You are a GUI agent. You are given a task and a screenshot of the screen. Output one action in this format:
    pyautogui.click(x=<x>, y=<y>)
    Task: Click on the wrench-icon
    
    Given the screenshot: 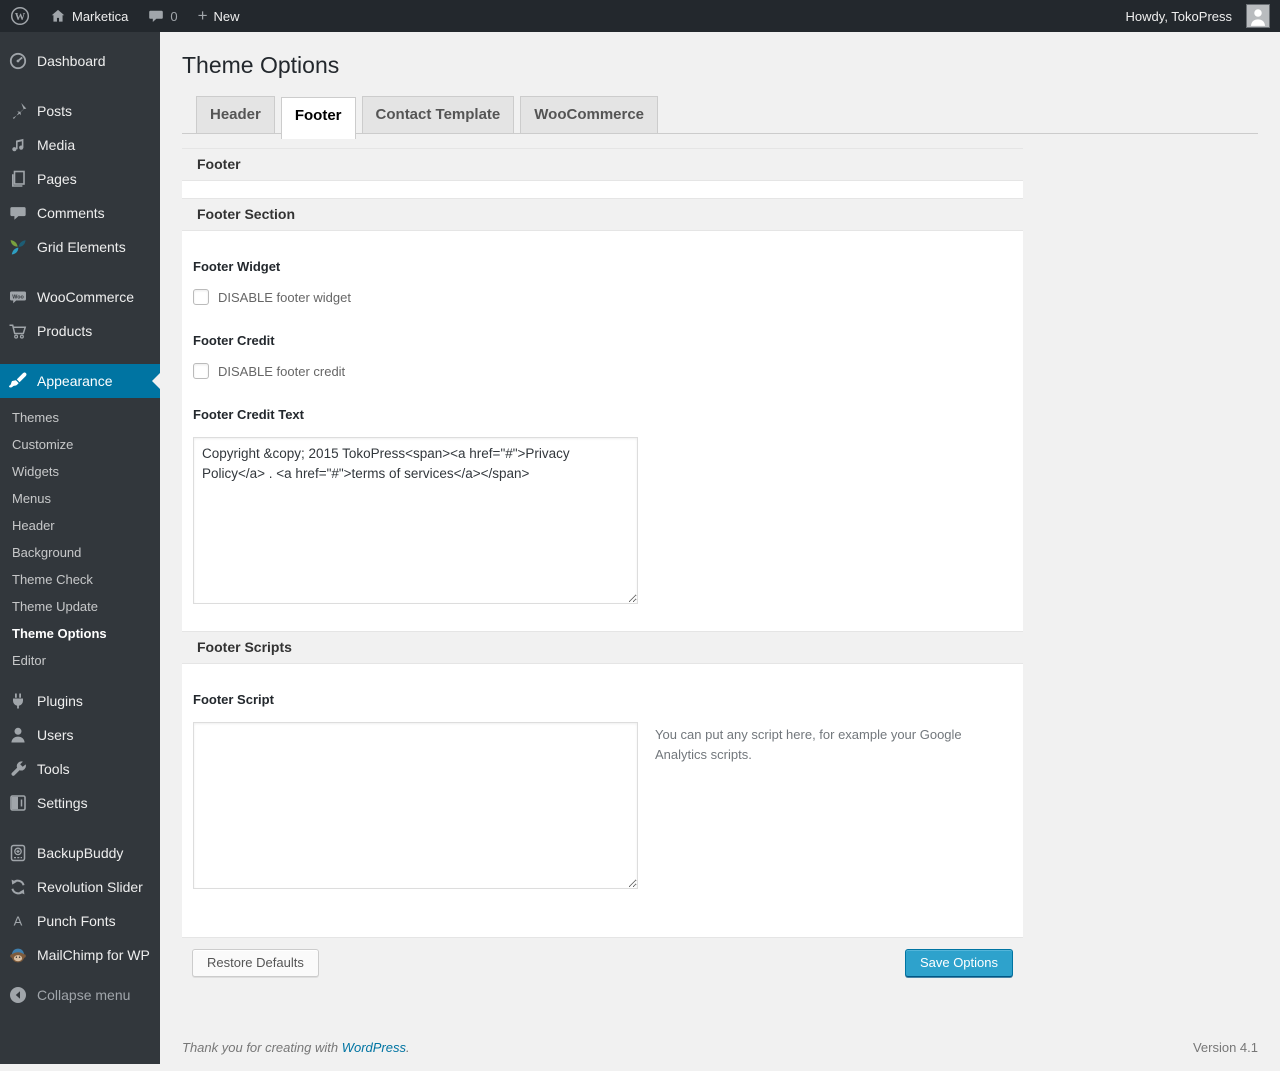 What is the action you would take?
    pyautogui.click(x=18, y=769)
    